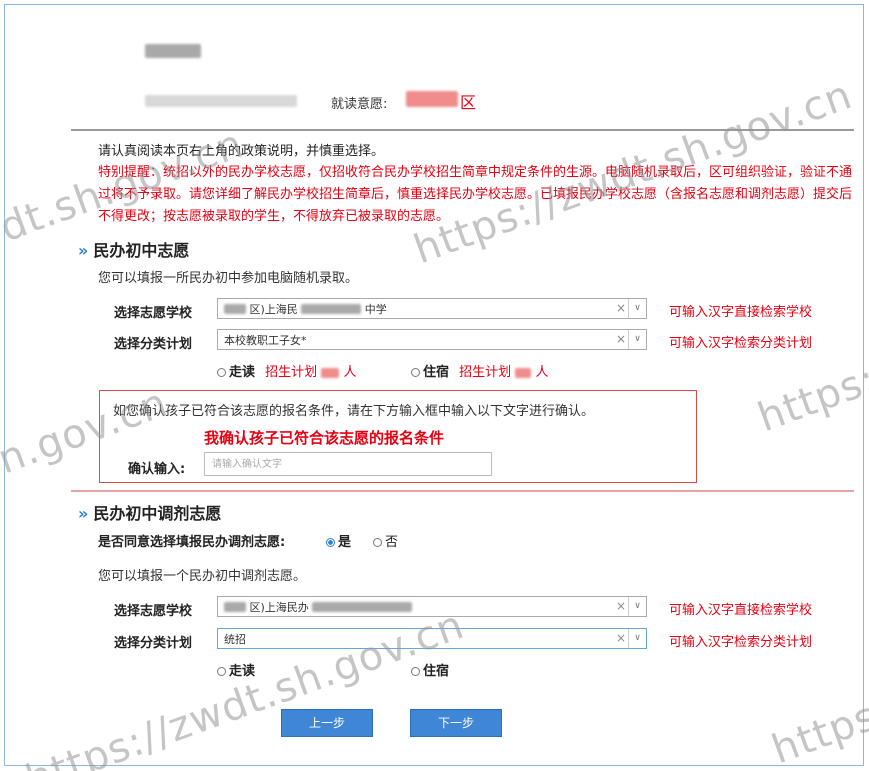 The width and height of the screenshot is (869, 771). Describe the element at coordinates (436, 372) in the screenshot. I see `radio-boarding-label: 住宿` at that location.